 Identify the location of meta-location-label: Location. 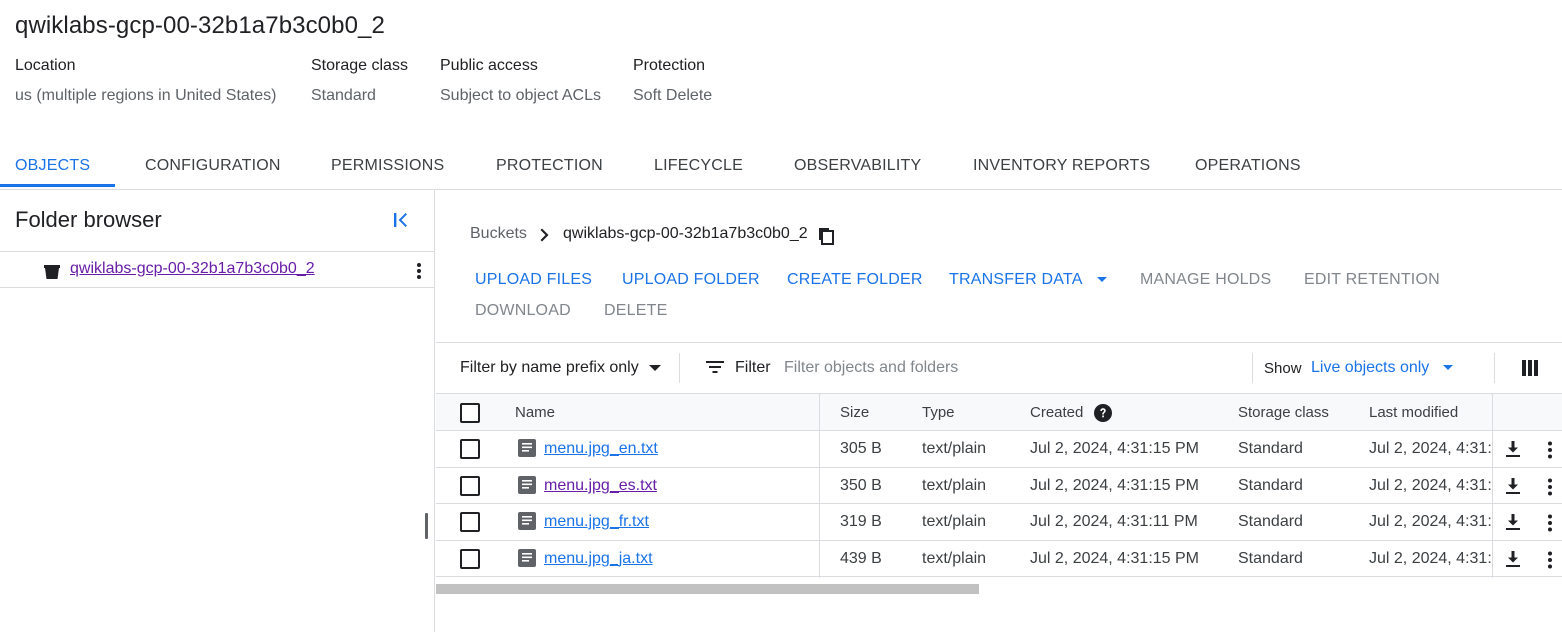
(45, 65).